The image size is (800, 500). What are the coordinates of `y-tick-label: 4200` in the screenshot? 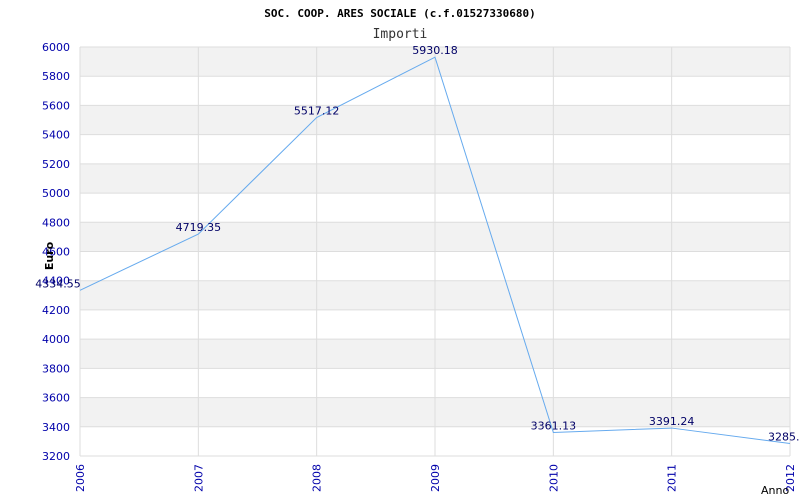 It's located at (56, 310).